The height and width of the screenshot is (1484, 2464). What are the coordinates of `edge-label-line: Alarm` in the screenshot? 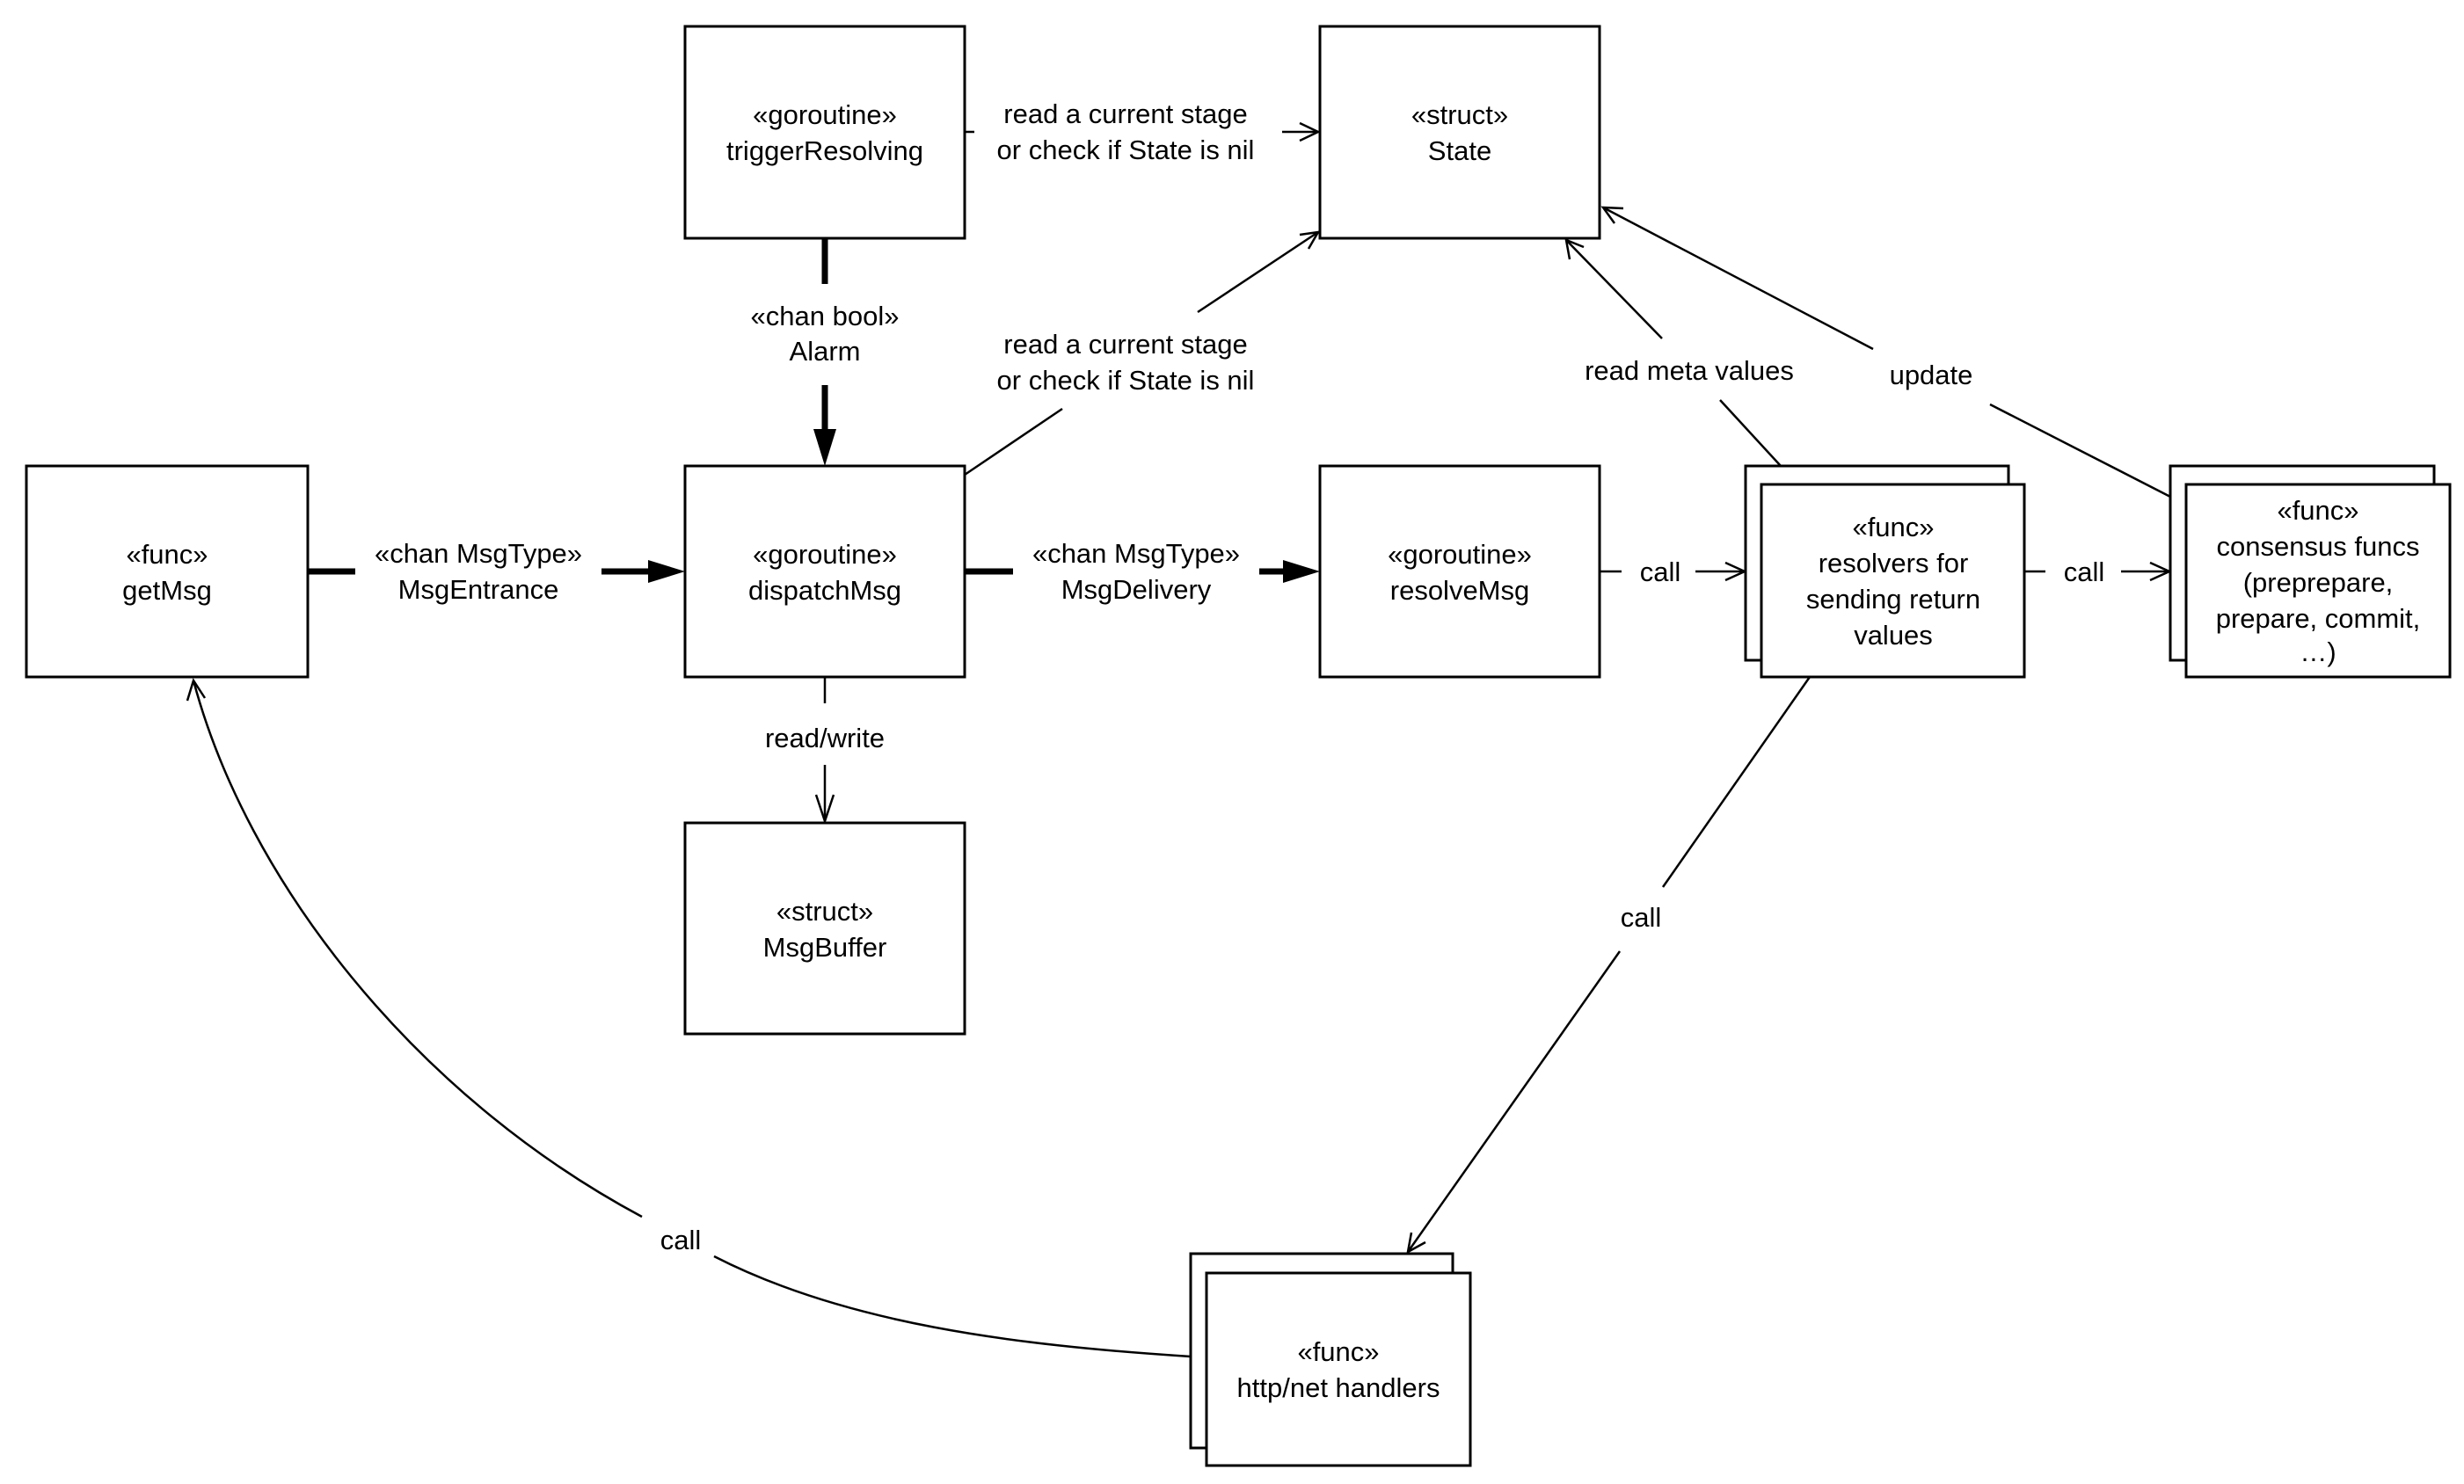 It's located at (826, 352).